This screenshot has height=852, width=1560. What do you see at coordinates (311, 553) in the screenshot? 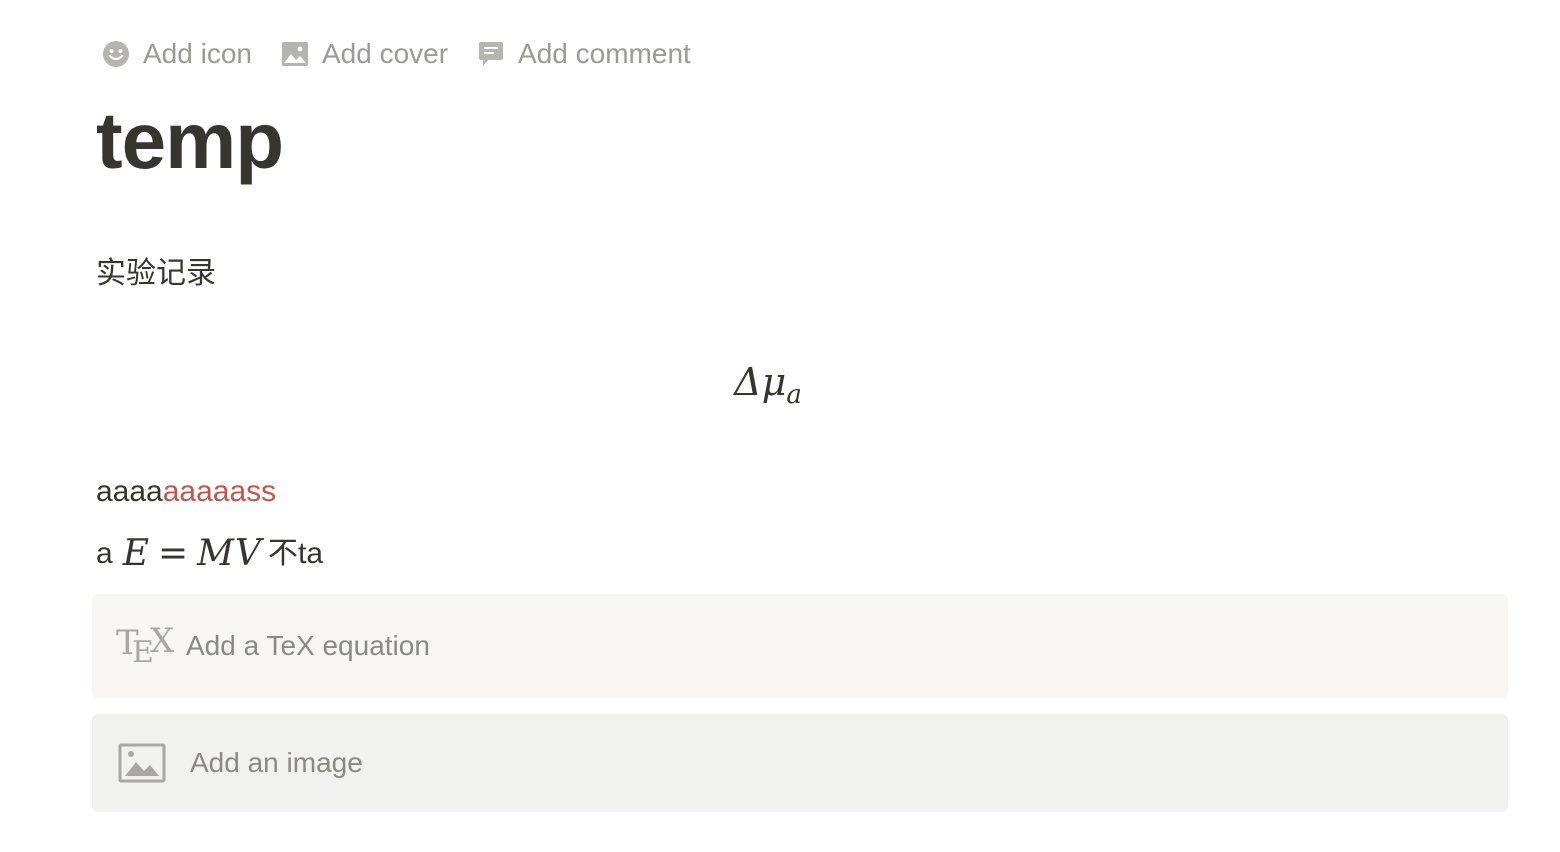
I see `line-b-suffix: ta` at bounding box center [311, 553].